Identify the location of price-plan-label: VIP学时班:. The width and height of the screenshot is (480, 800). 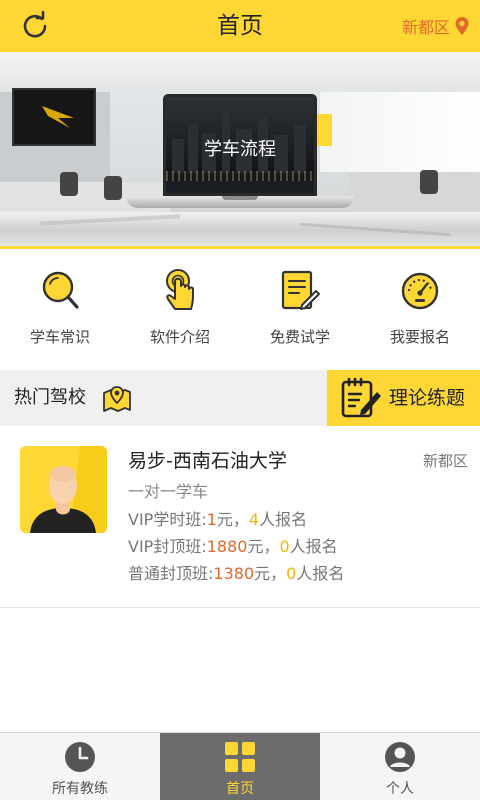
(167, 519).